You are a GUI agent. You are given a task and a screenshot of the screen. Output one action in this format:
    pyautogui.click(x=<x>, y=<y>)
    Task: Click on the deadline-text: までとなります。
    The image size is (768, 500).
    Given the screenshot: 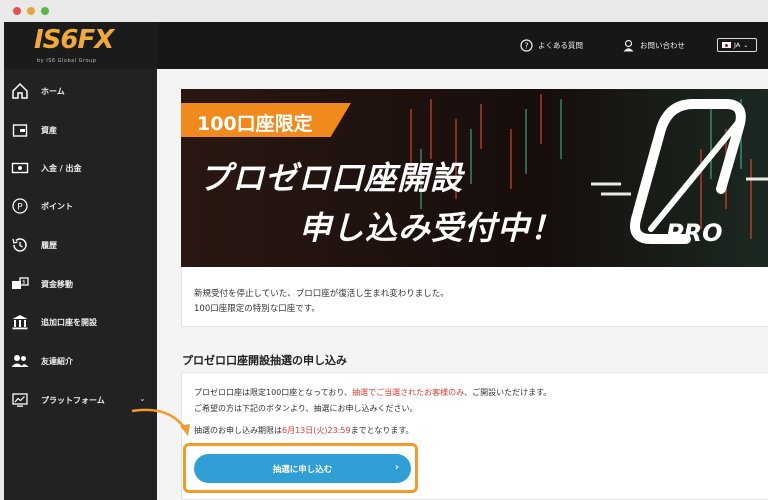 What is the action you would take?
    pyautogui.click(x=382, y=430)
    